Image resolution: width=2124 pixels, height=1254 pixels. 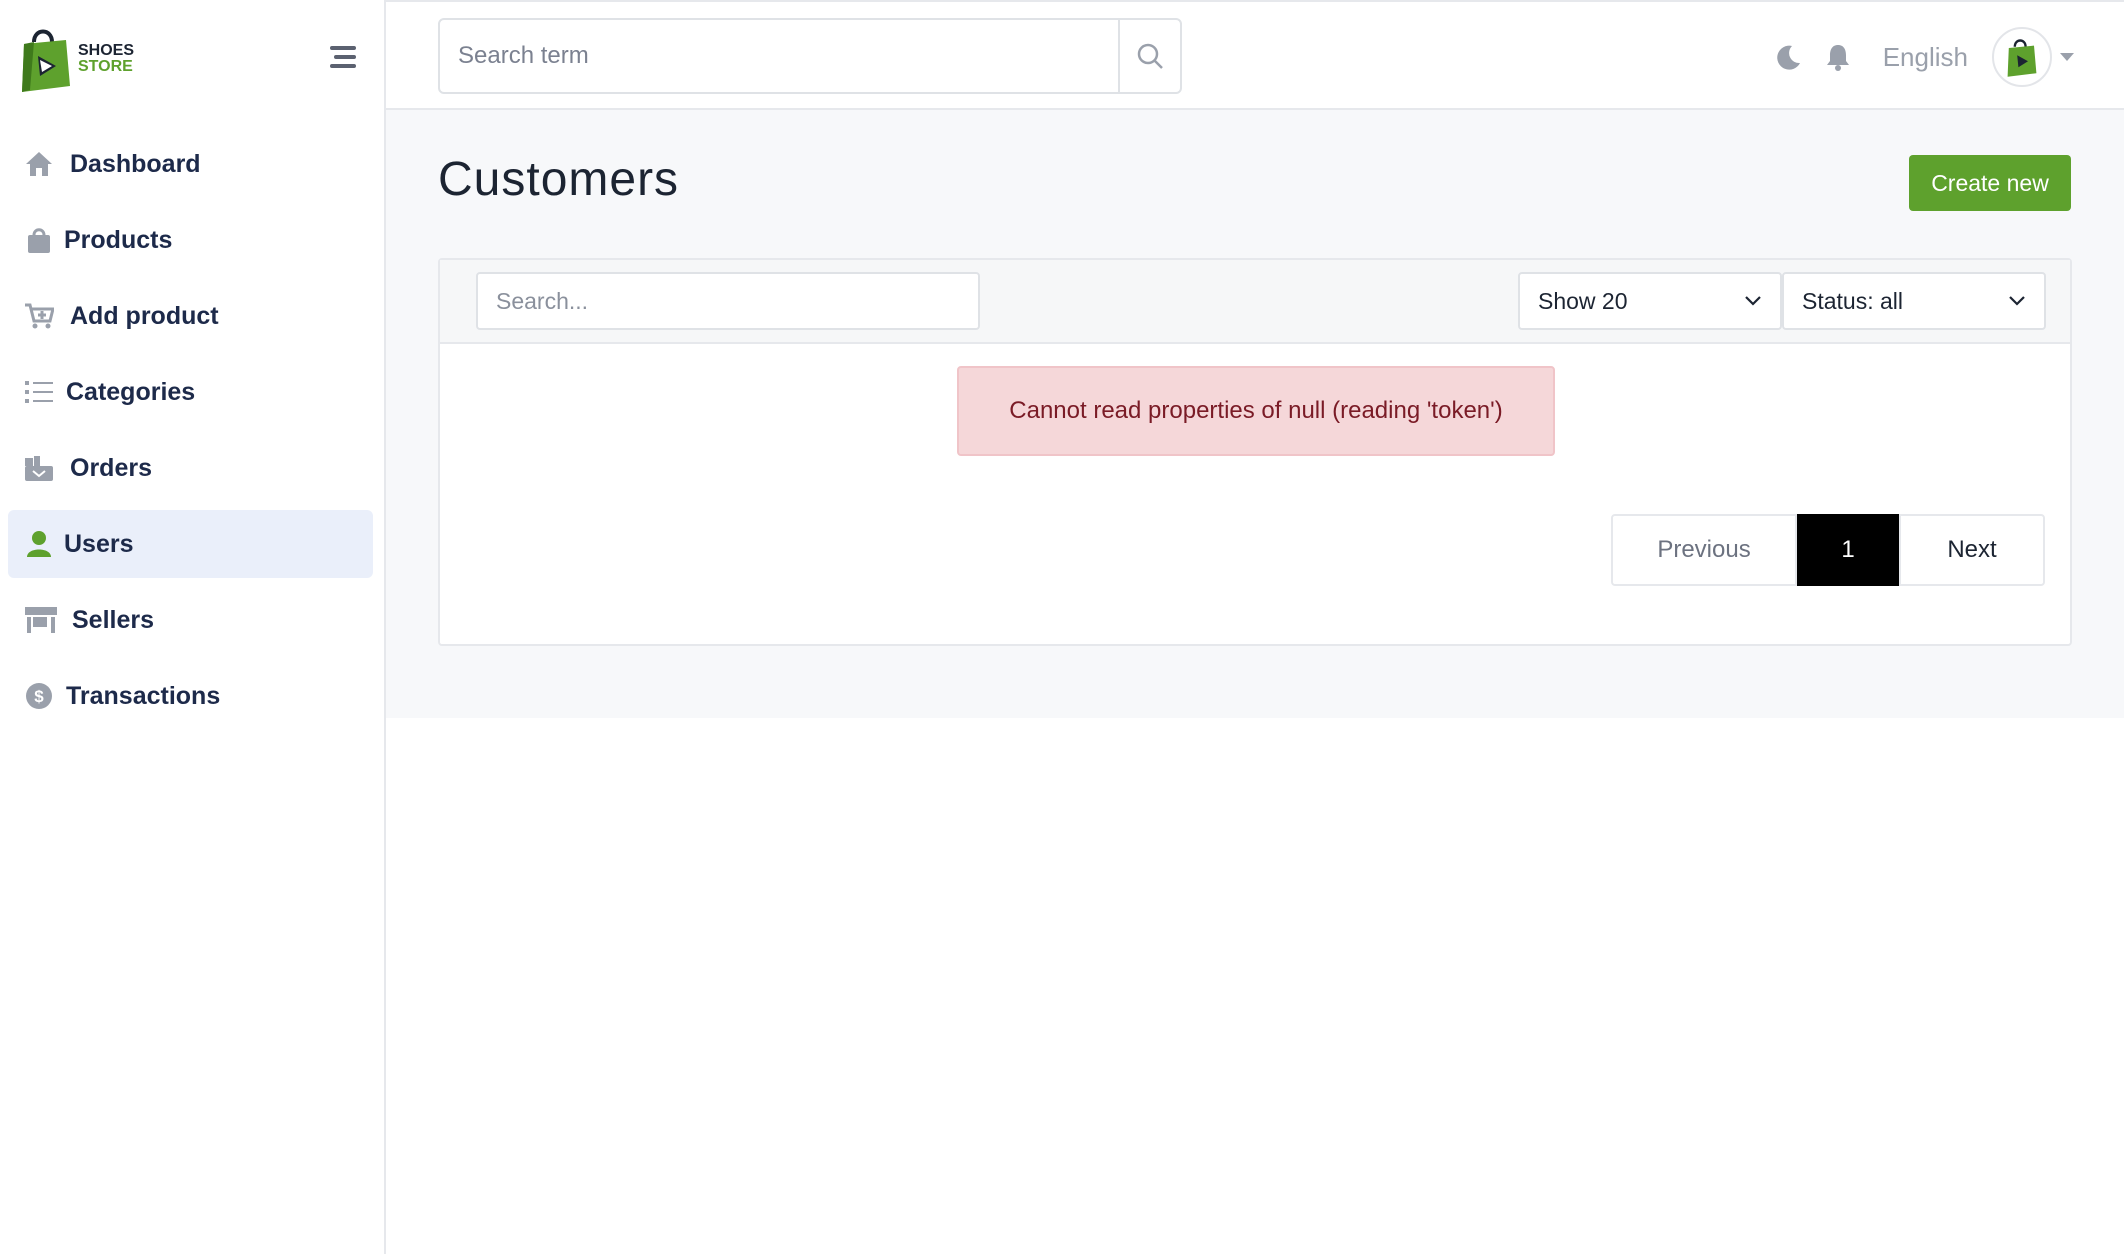 What do you see at coordinates (343, 57) in the screenshot?
I see `menu-toggle-icon` at bounding box center [343, 57].